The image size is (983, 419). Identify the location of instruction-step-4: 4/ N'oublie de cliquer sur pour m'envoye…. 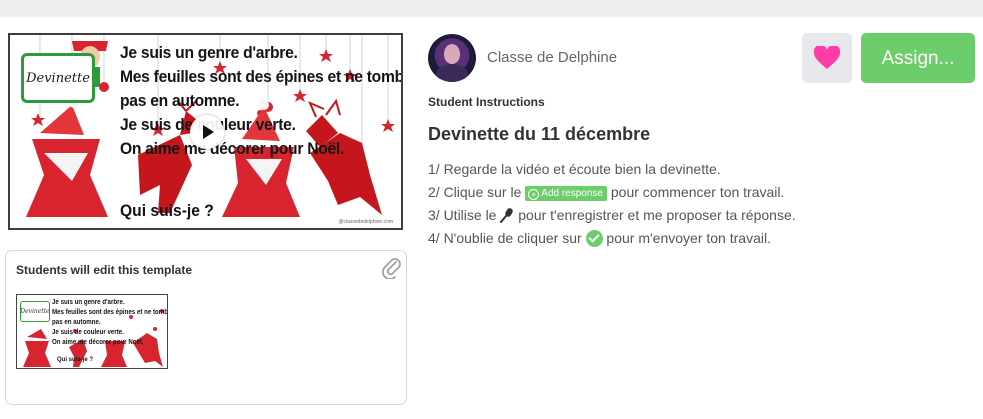
(599, 238).